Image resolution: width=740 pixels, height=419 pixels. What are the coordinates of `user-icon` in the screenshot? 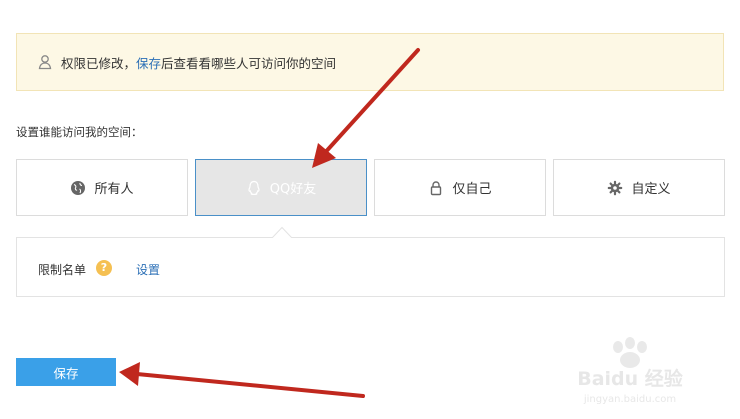 It's located at (45, 62).